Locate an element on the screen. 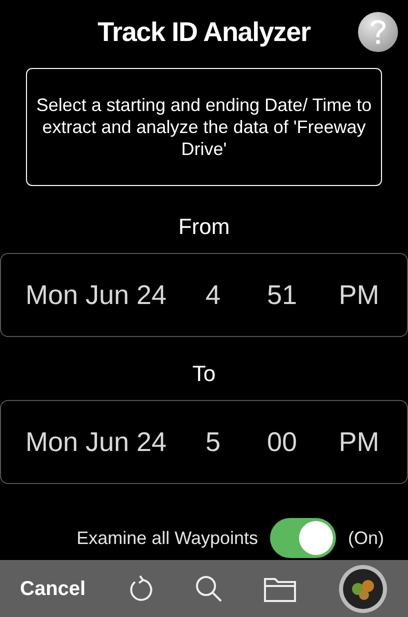  help-button is located at coordinates (378, 32).